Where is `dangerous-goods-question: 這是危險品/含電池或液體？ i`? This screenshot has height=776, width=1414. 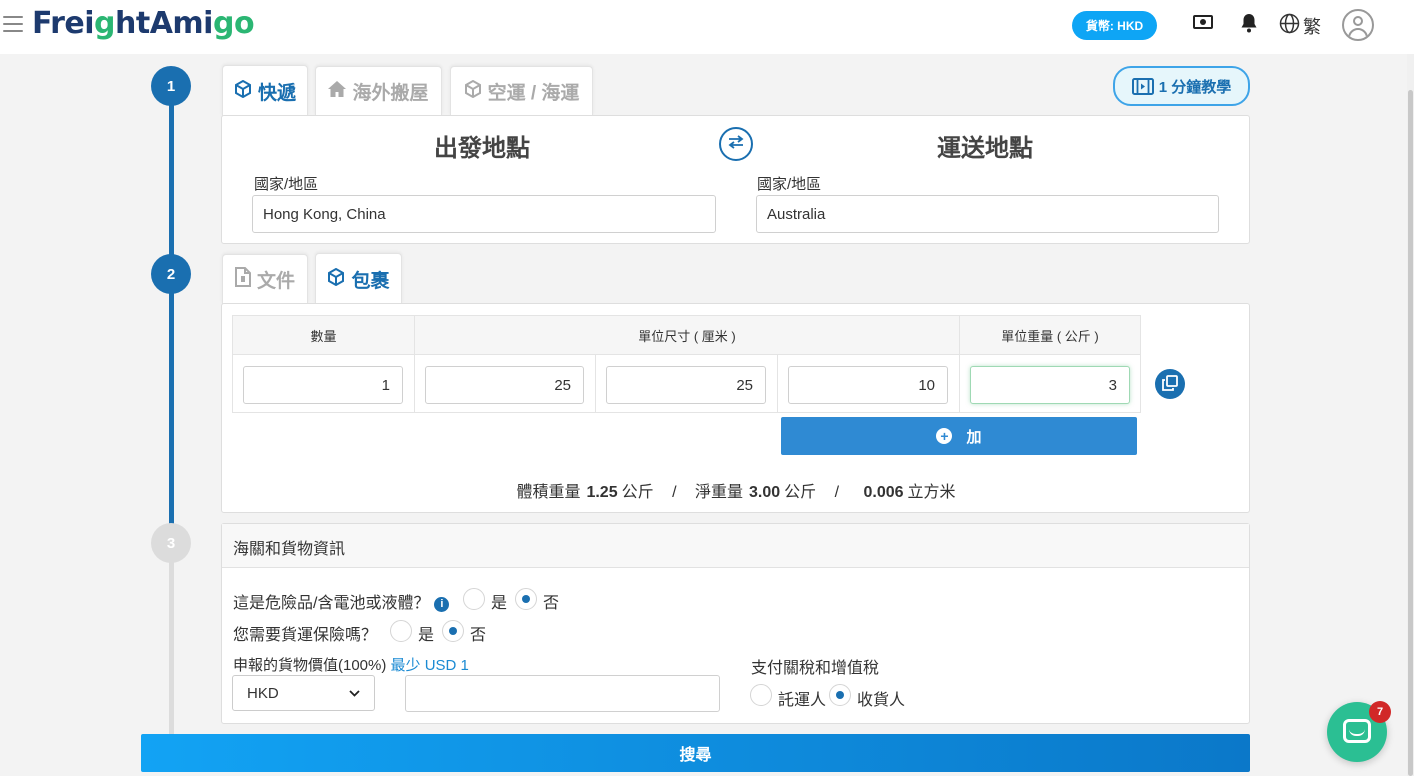
dangerous-goods-question: 這是危險品/含電池或液體？ i is located at coordinates (341, 601).